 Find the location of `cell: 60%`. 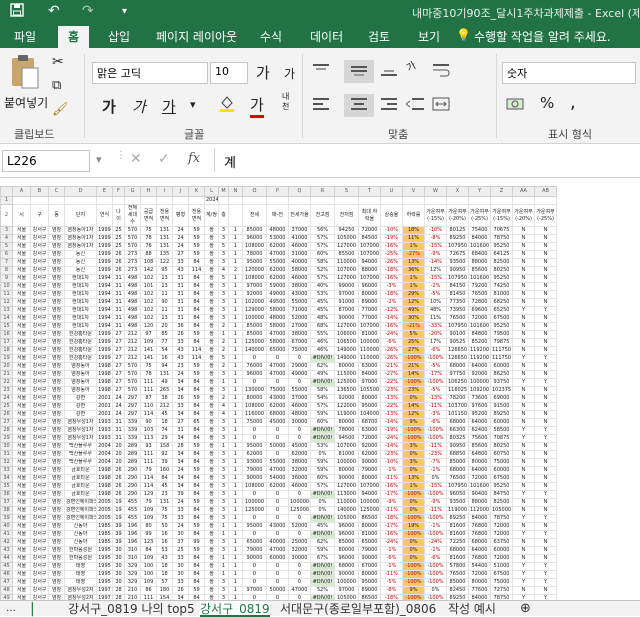

cell: 60% is located at coordinates (322, 254).